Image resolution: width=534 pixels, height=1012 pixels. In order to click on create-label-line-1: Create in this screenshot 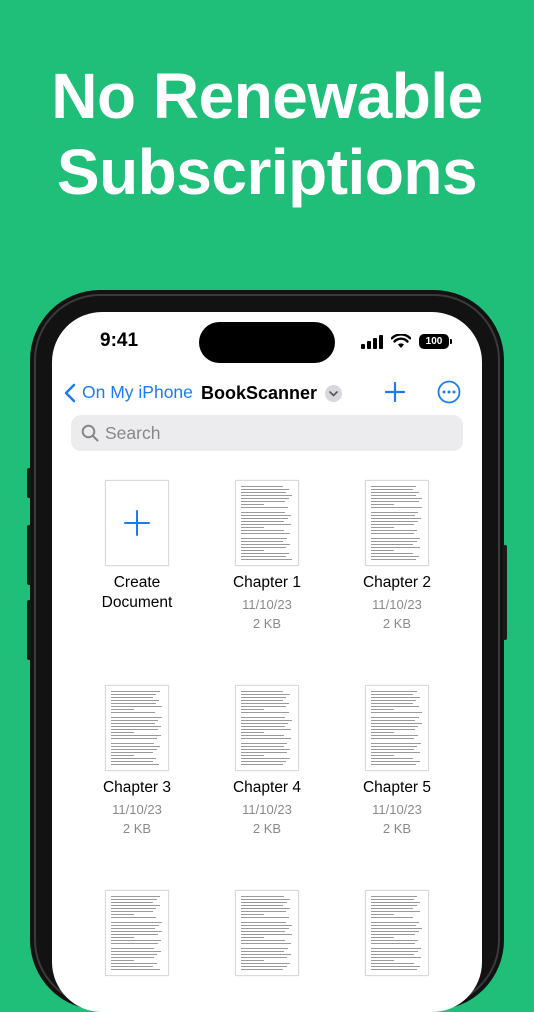, I will do `click(137, 582)`.